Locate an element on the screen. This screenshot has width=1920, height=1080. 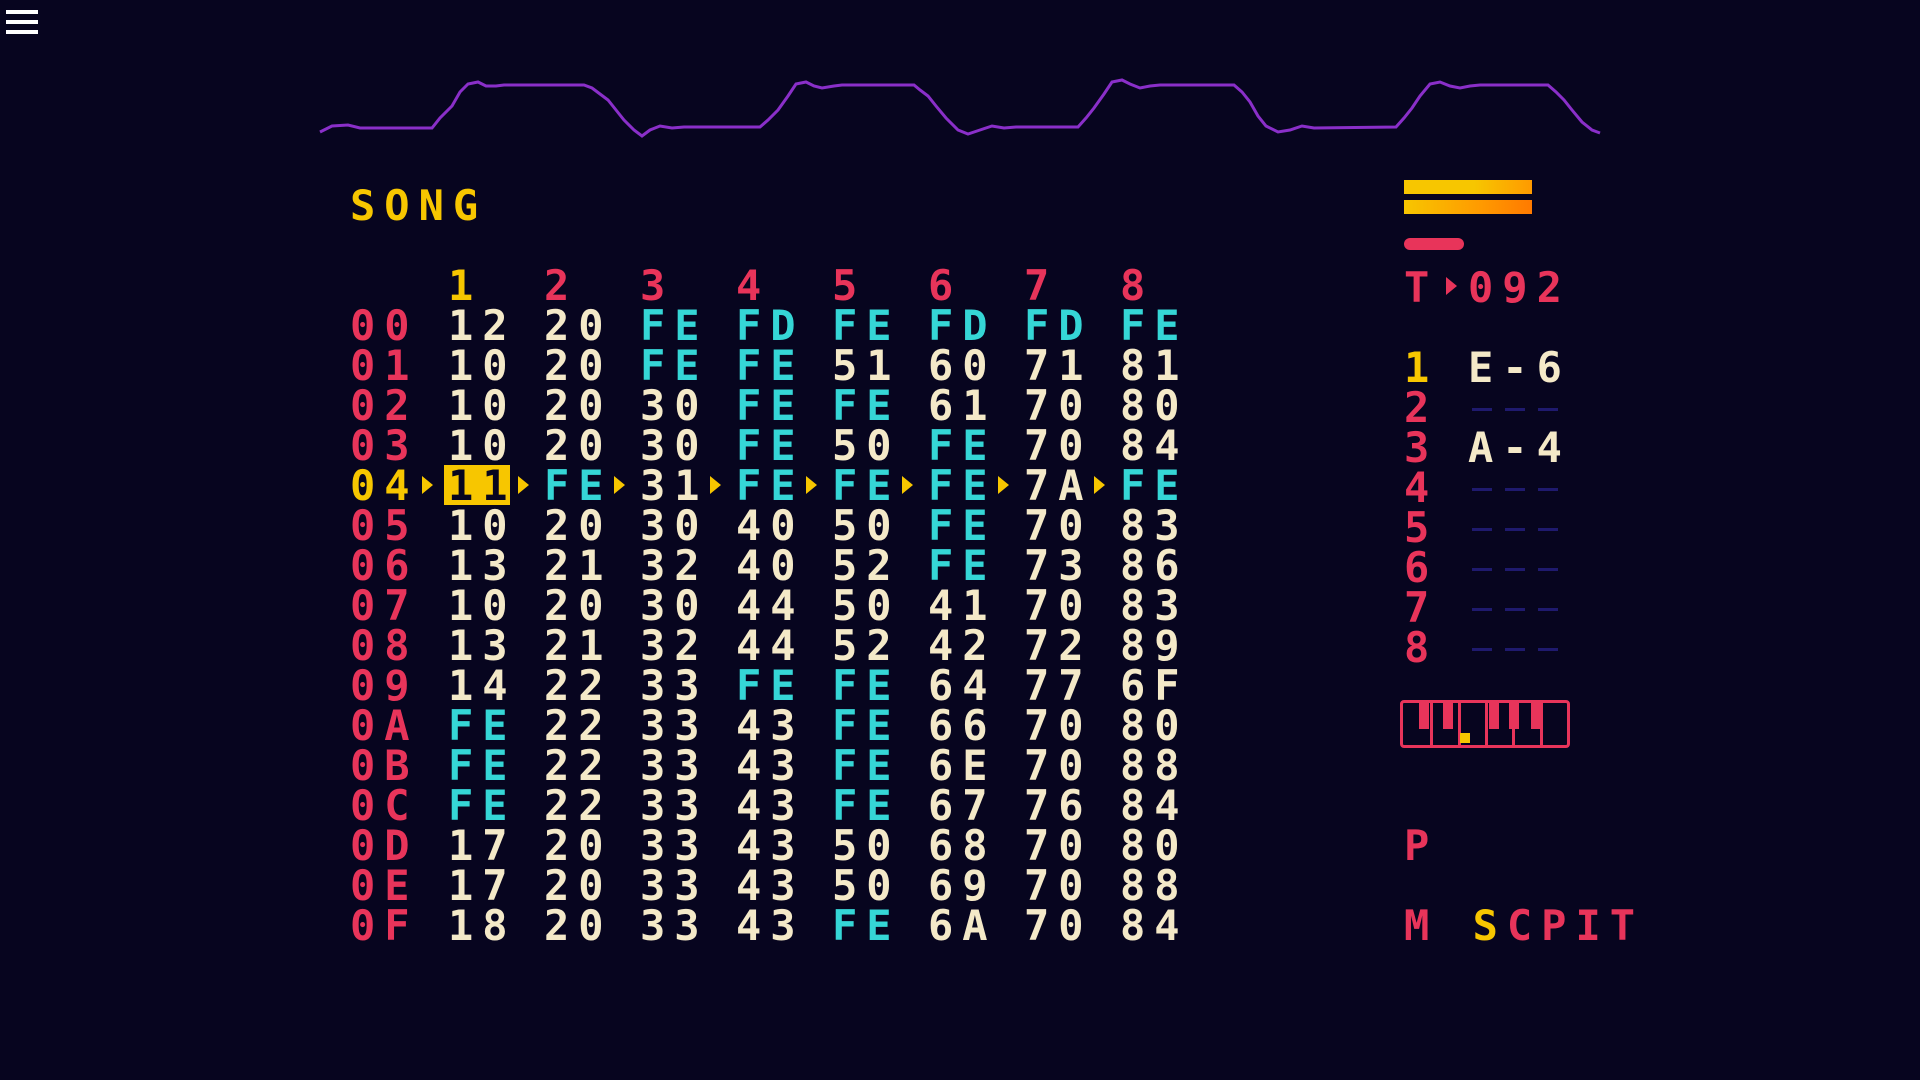
pattern-cell: 44 is located at coordinates (776, 606).